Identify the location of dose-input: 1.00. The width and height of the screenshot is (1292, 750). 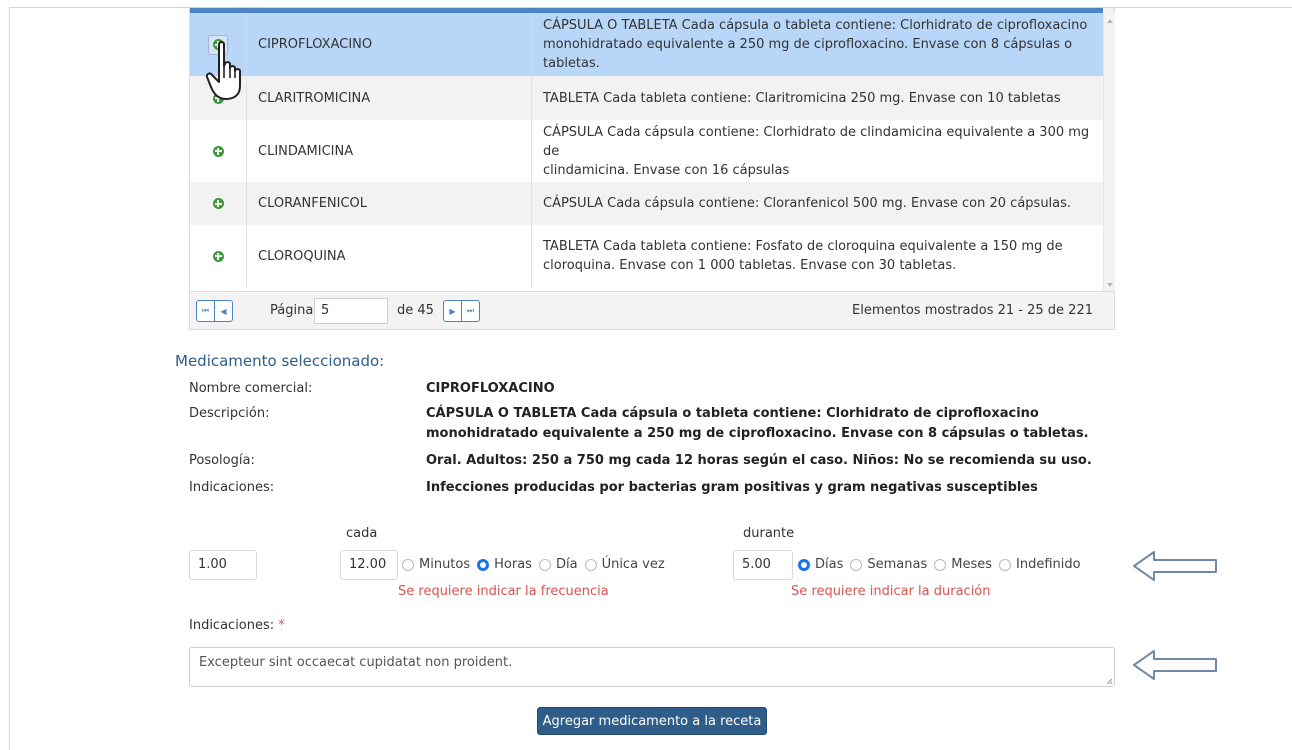
(223, 565).